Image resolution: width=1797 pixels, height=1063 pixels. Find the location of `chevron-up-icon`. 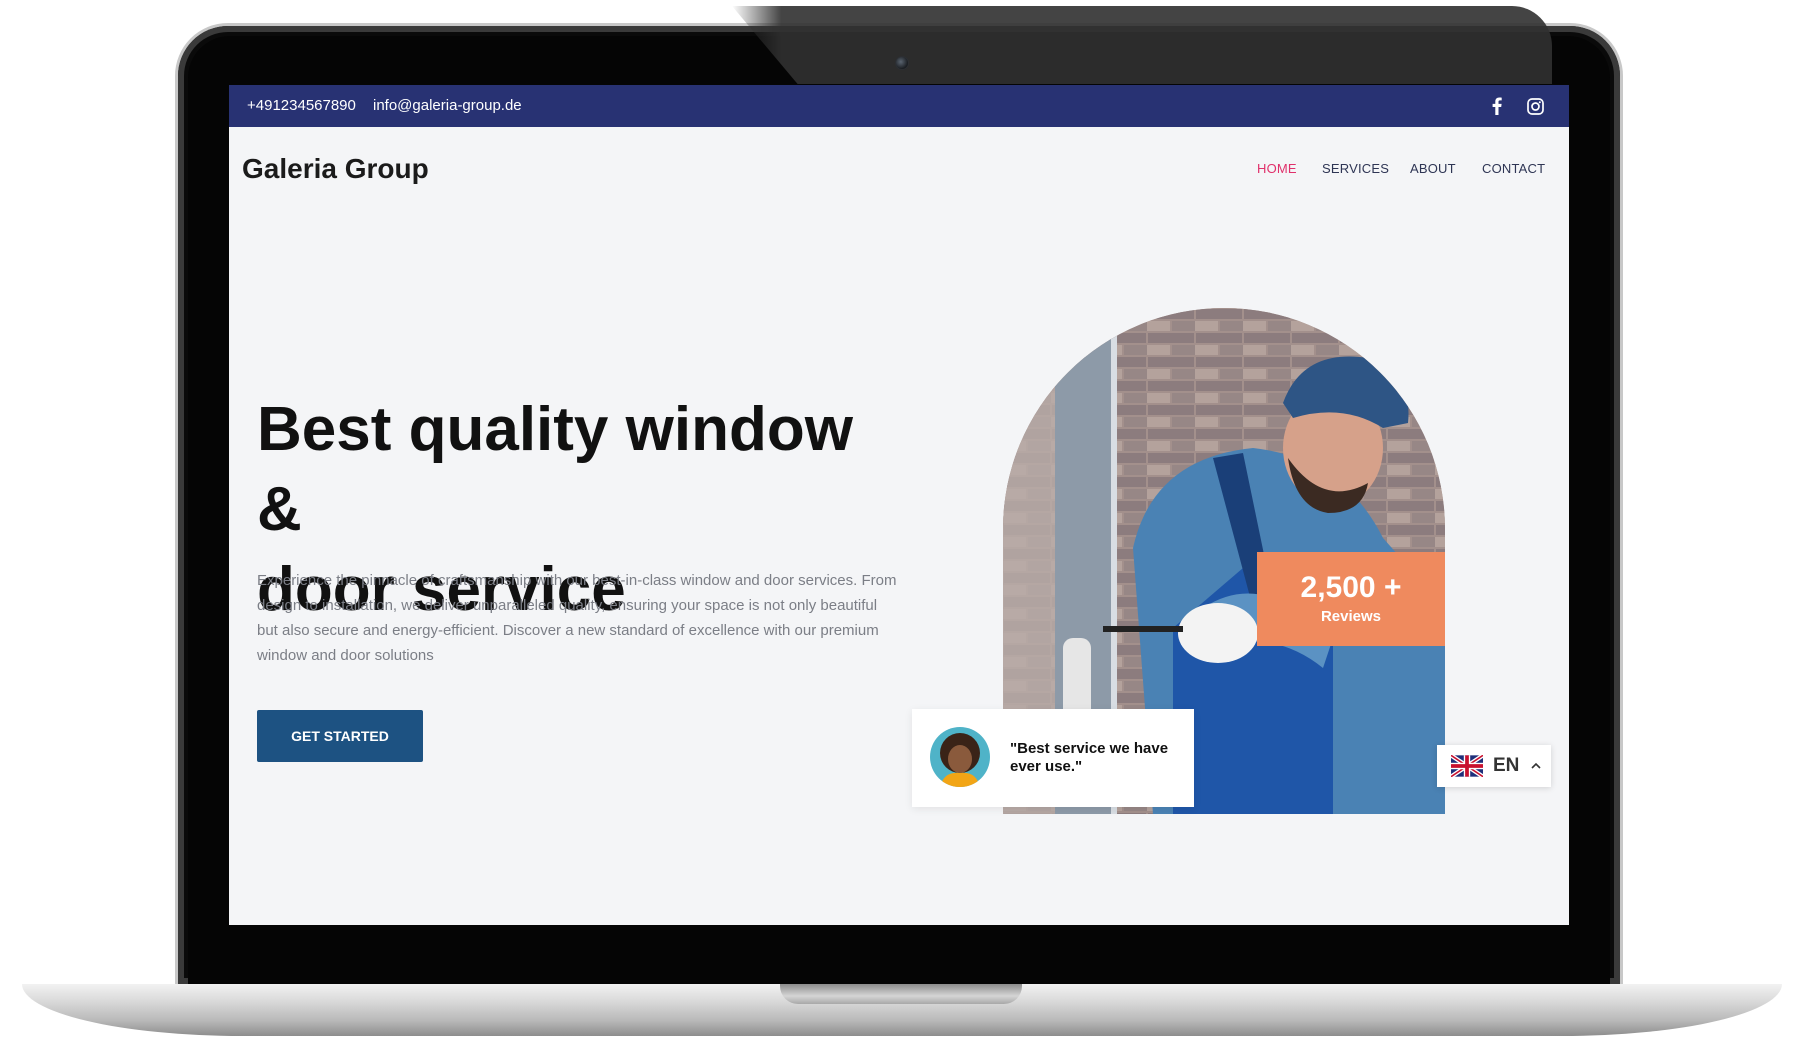

chevron-up-icon is located at coordinates (1536, 766).